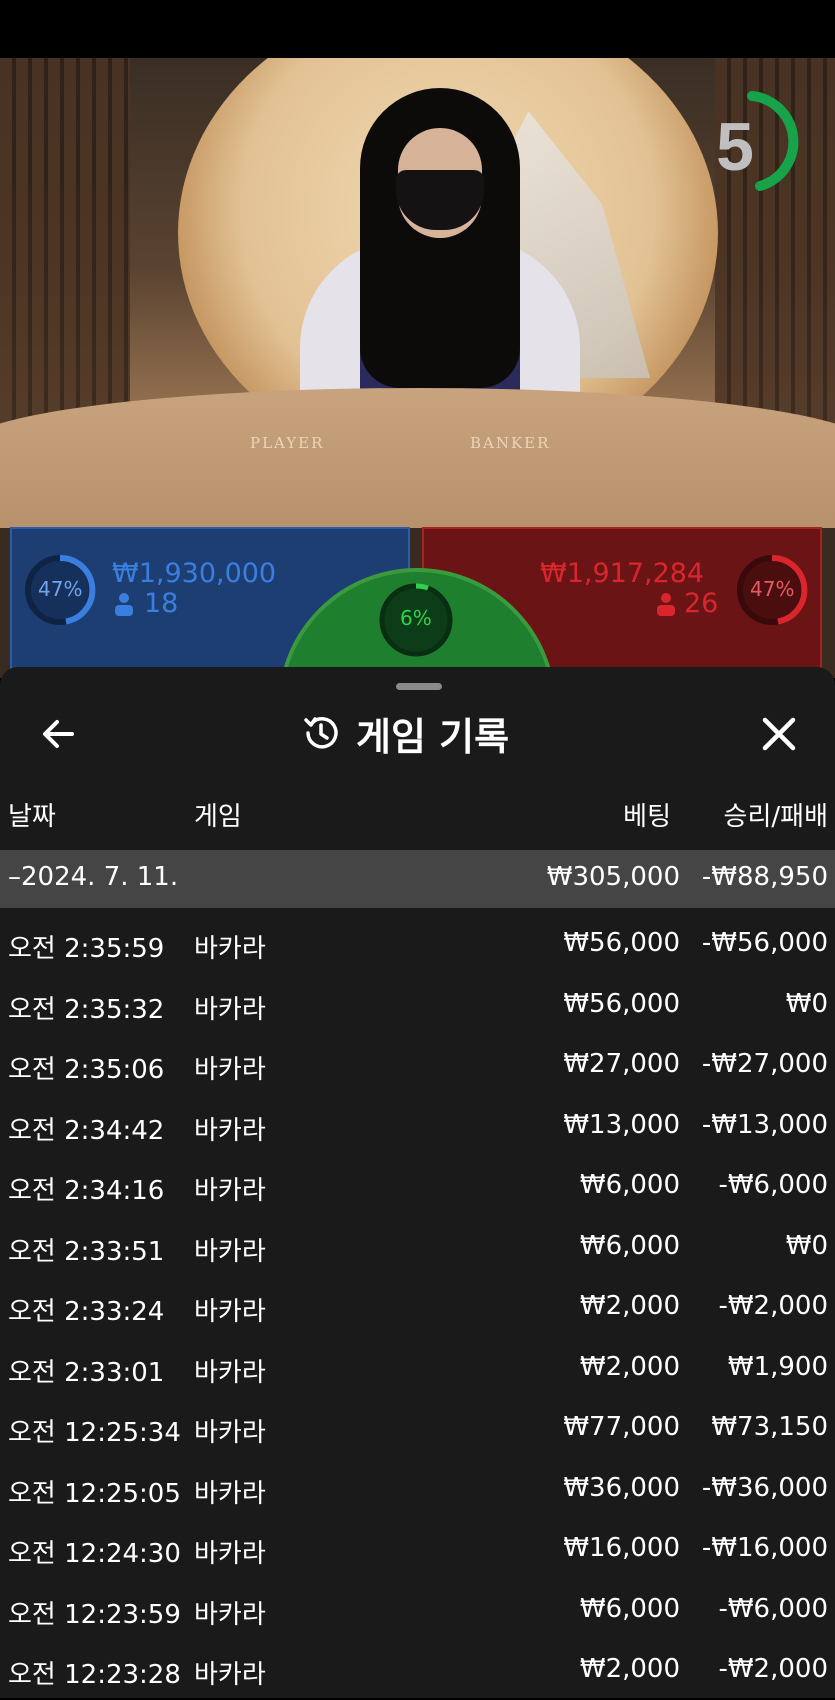 This screenshot has height=1700, width=835. What do you see at coordinates (93, 877) in the screenshot?
I see `summary-date: –2024. 7. 11.` at bounding box center [93, 877].